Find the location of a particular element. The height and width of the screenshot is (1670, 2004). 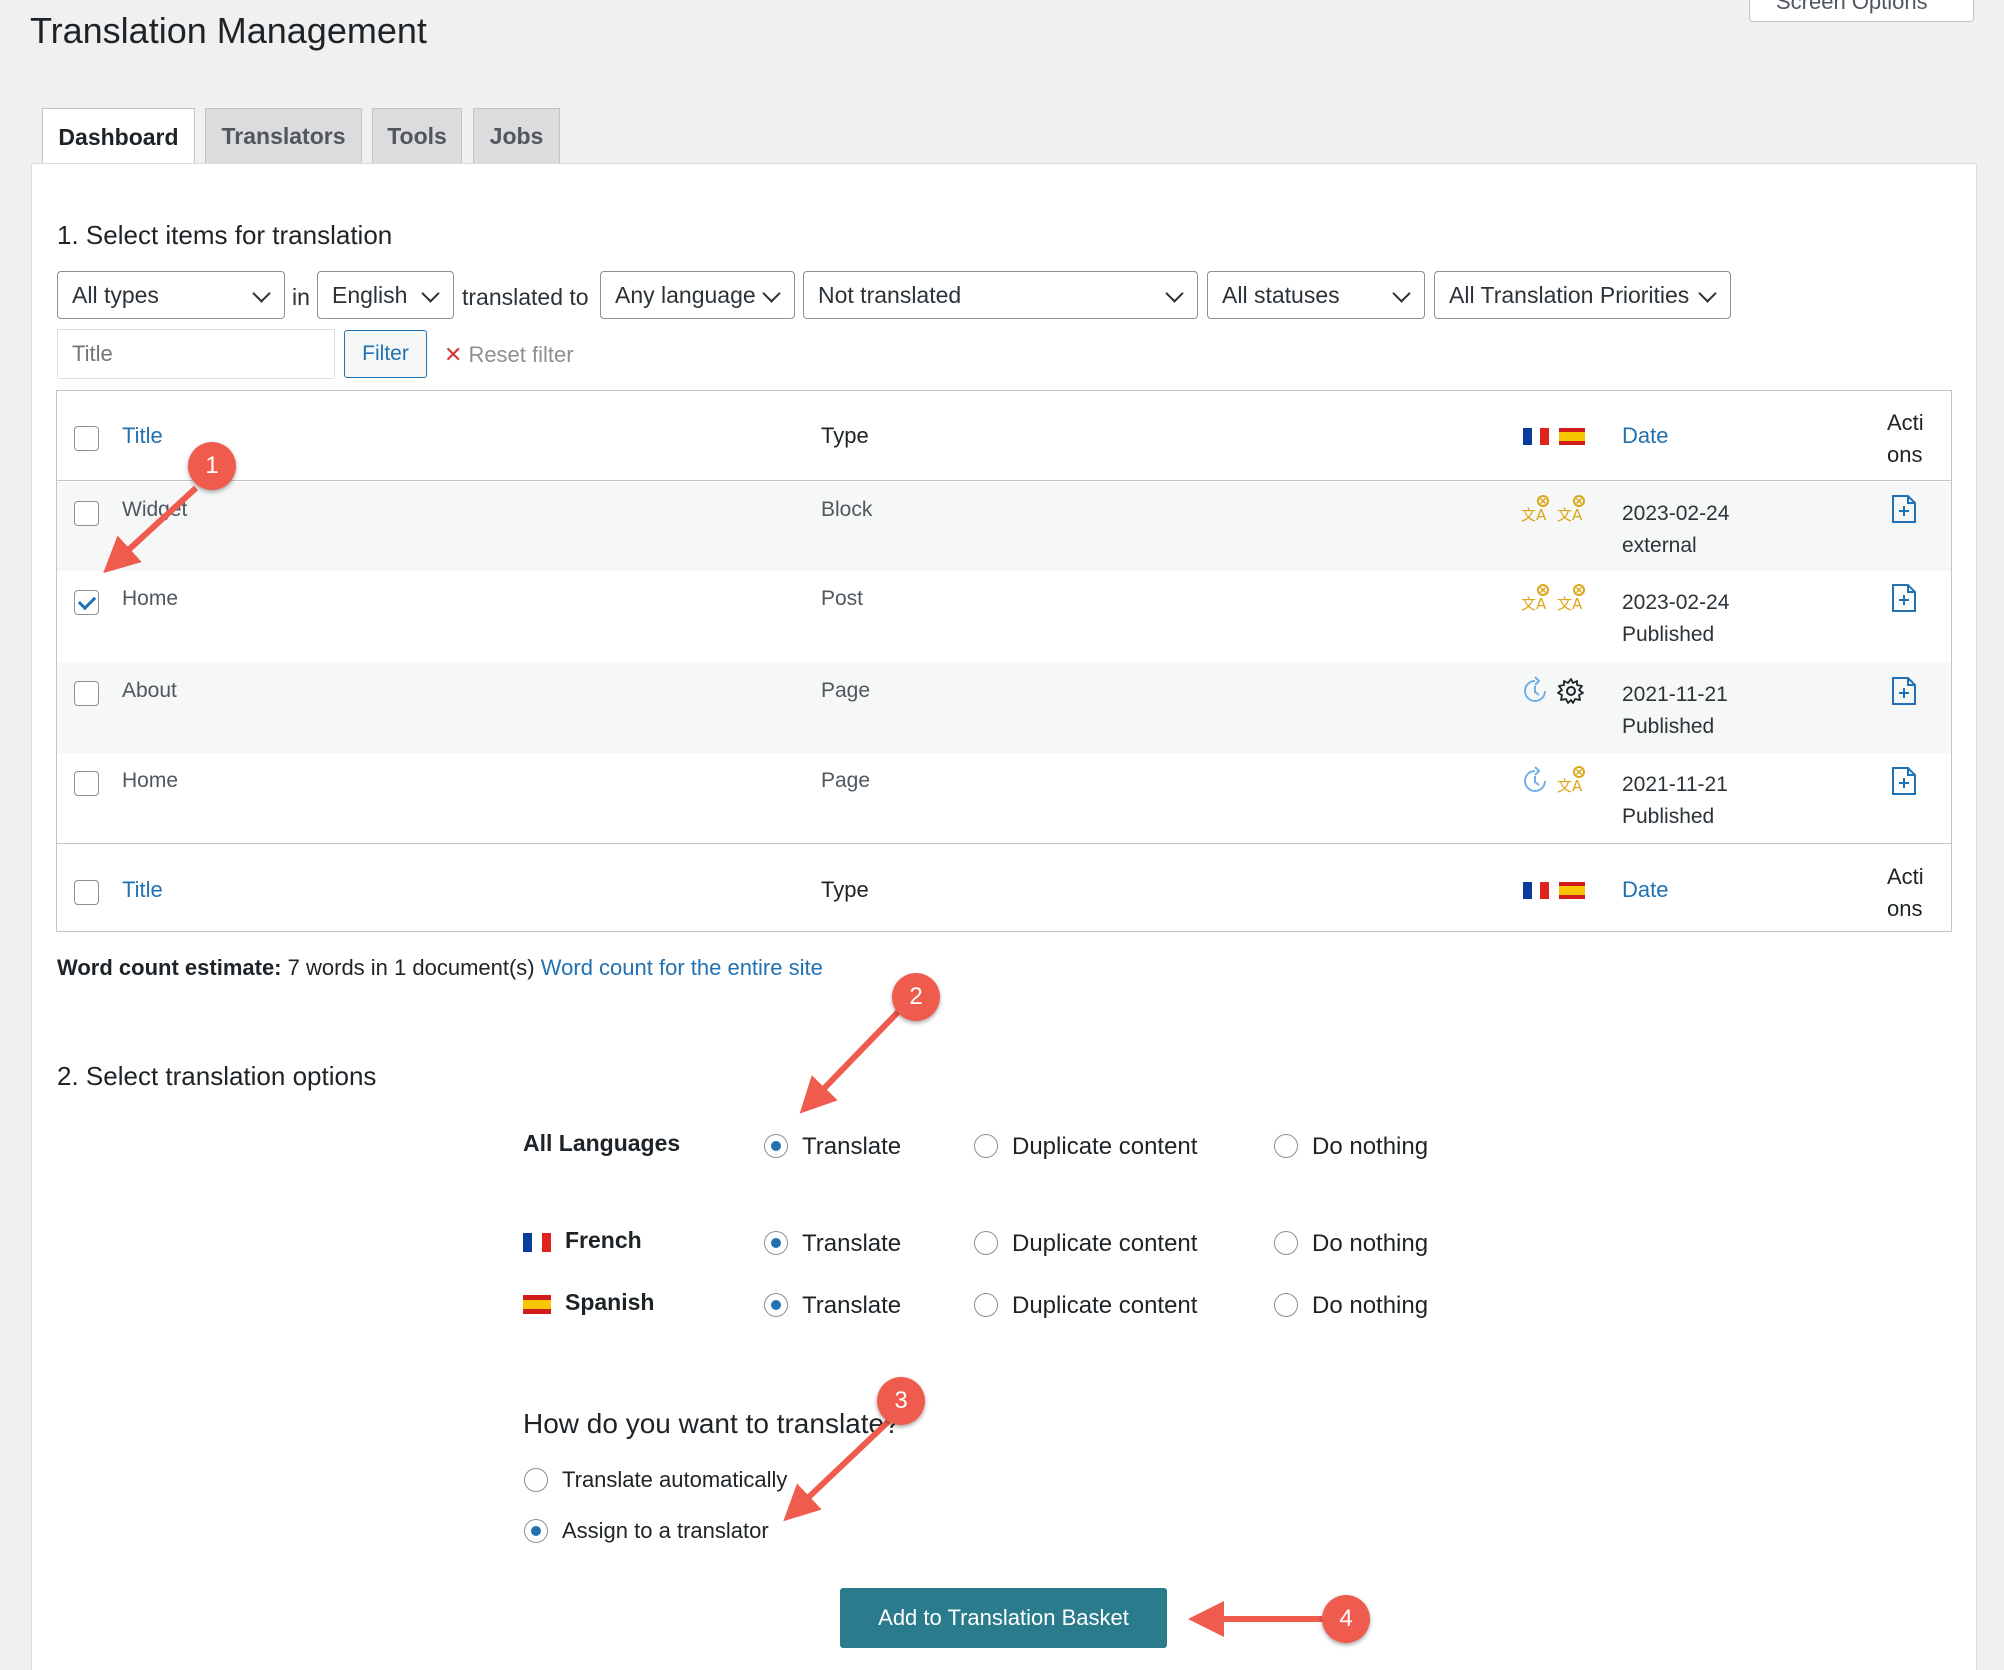

type-select: All types is located at coordinates (171, 295).